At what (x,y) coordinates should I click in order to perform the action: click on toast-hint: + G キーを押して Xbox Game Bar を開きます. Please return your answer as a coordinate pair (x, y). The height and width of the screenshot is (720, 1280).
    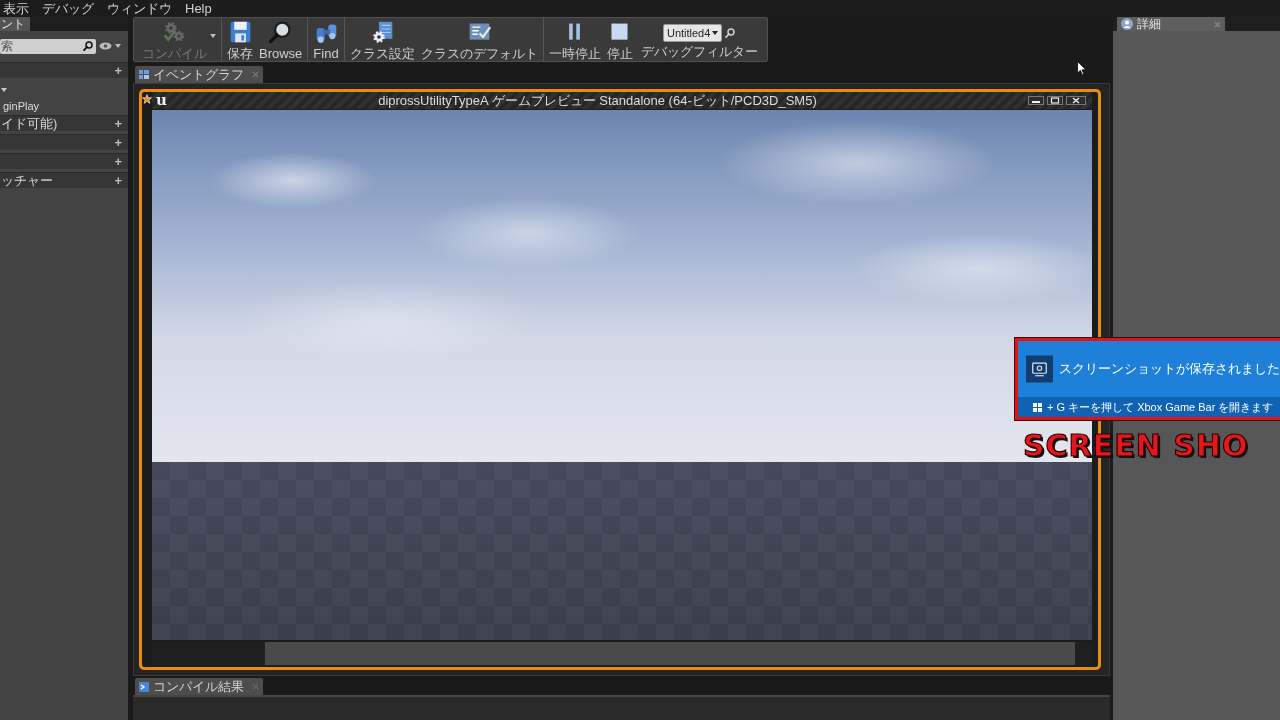
    Looking at the image, I should click on (1160, 407).